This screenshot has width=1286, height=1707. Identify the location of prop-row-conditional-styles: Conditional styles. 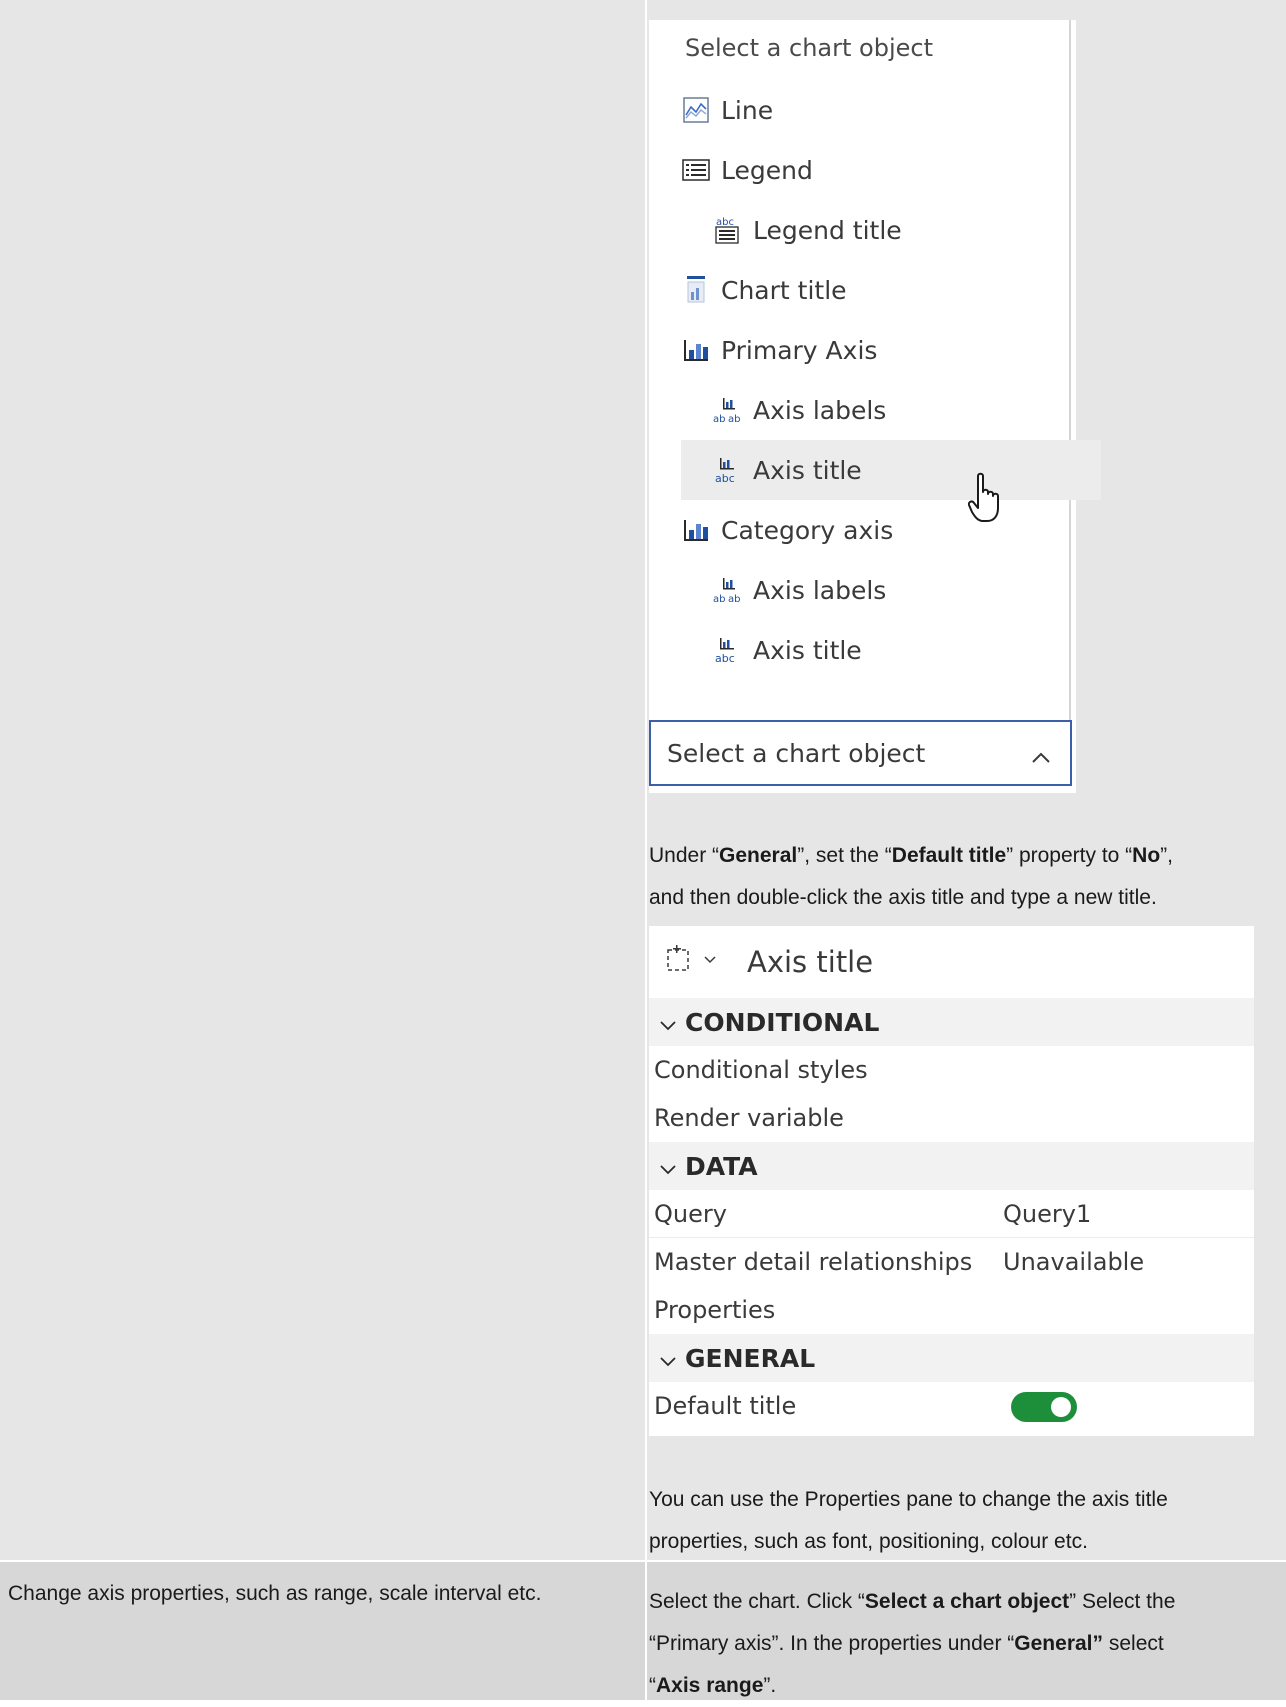
(951, 1070).